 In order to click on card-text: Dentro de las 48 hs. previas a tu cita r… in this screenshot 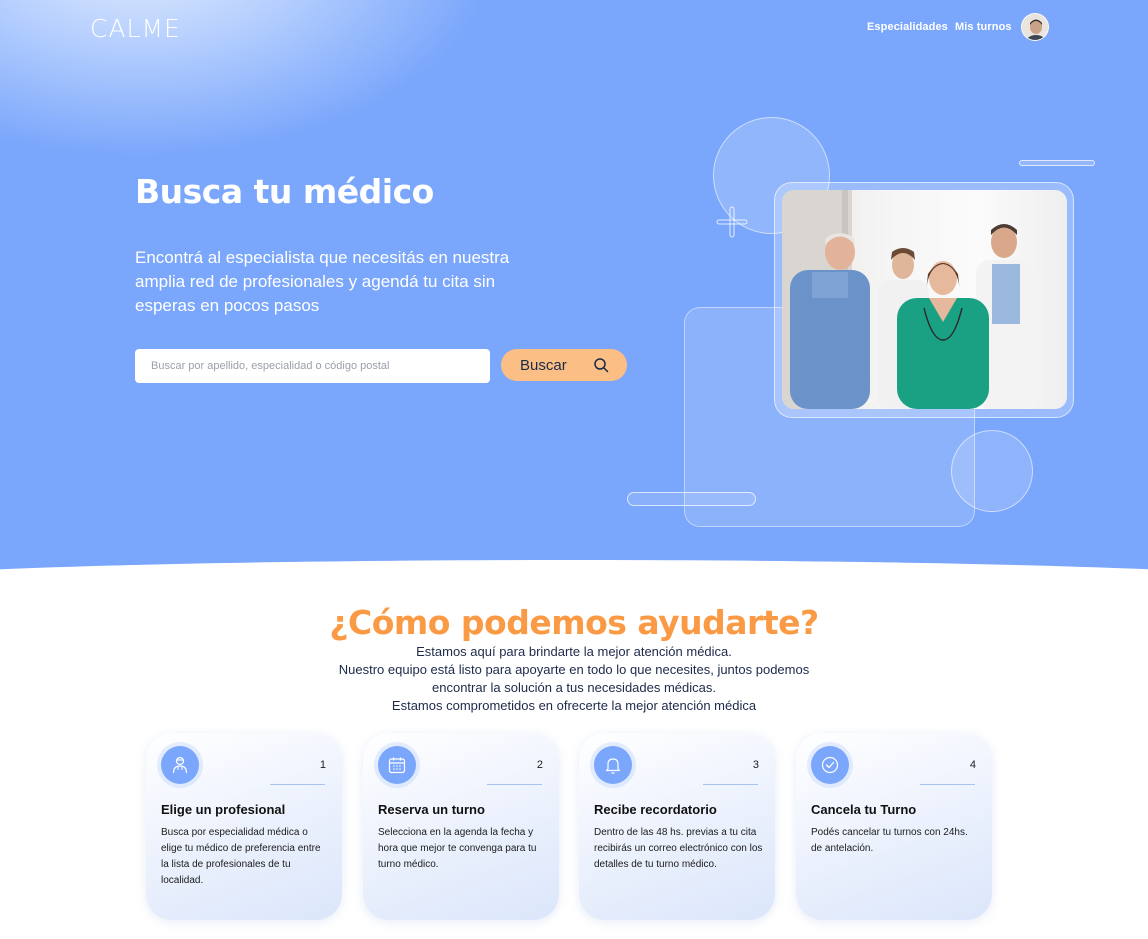, I will do `click(678, 848)`.